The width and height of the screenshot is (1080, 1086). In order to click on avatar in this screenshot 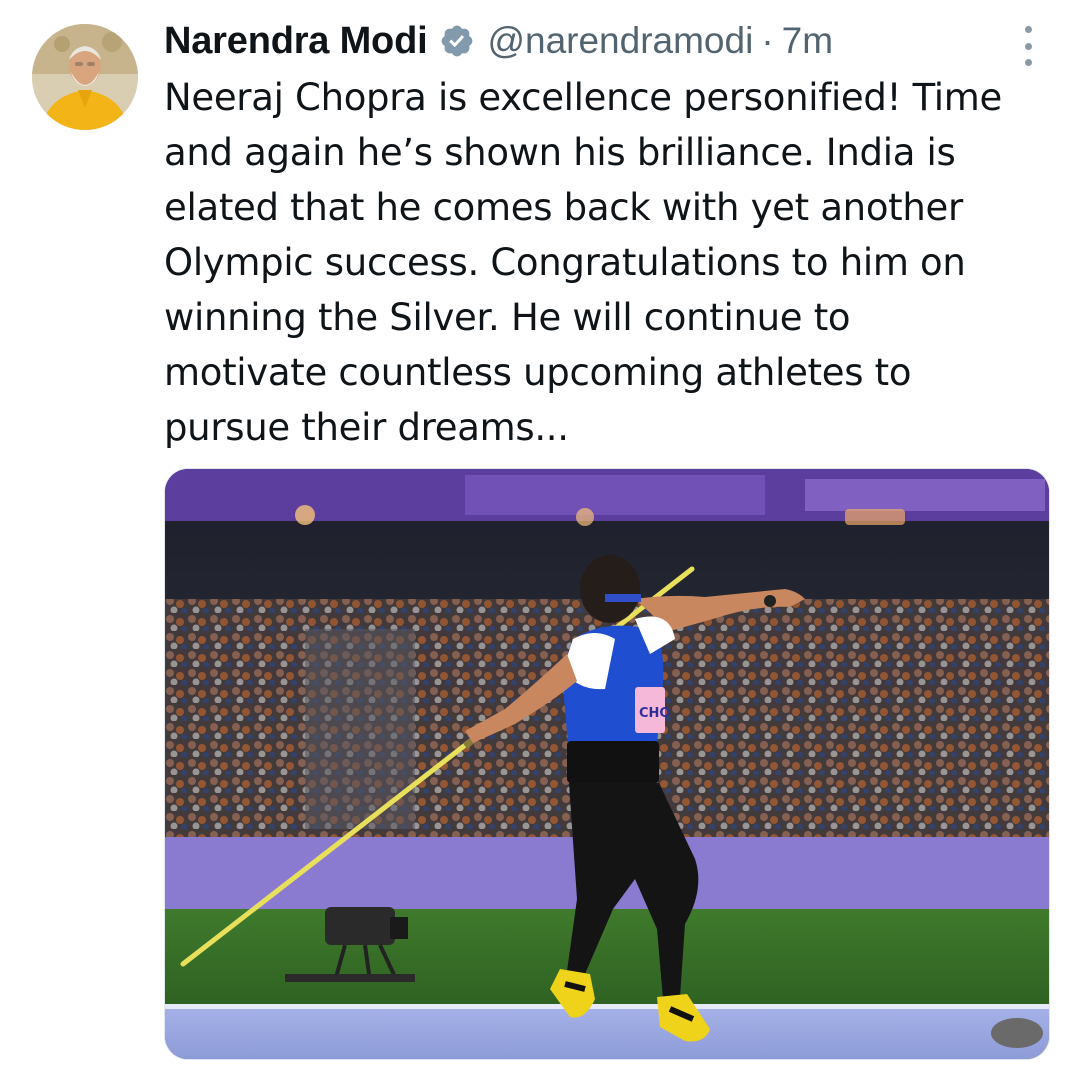, I will do `click(85, 77)`.